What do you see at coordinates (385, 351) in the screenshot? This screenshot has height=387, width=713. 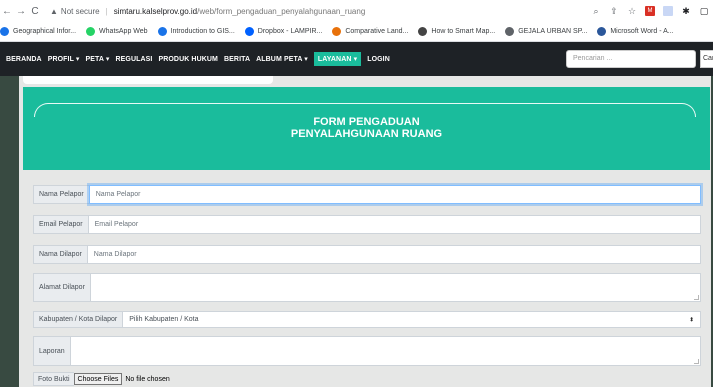 I see `laporan-textarea` at bounding box center [385, 351].